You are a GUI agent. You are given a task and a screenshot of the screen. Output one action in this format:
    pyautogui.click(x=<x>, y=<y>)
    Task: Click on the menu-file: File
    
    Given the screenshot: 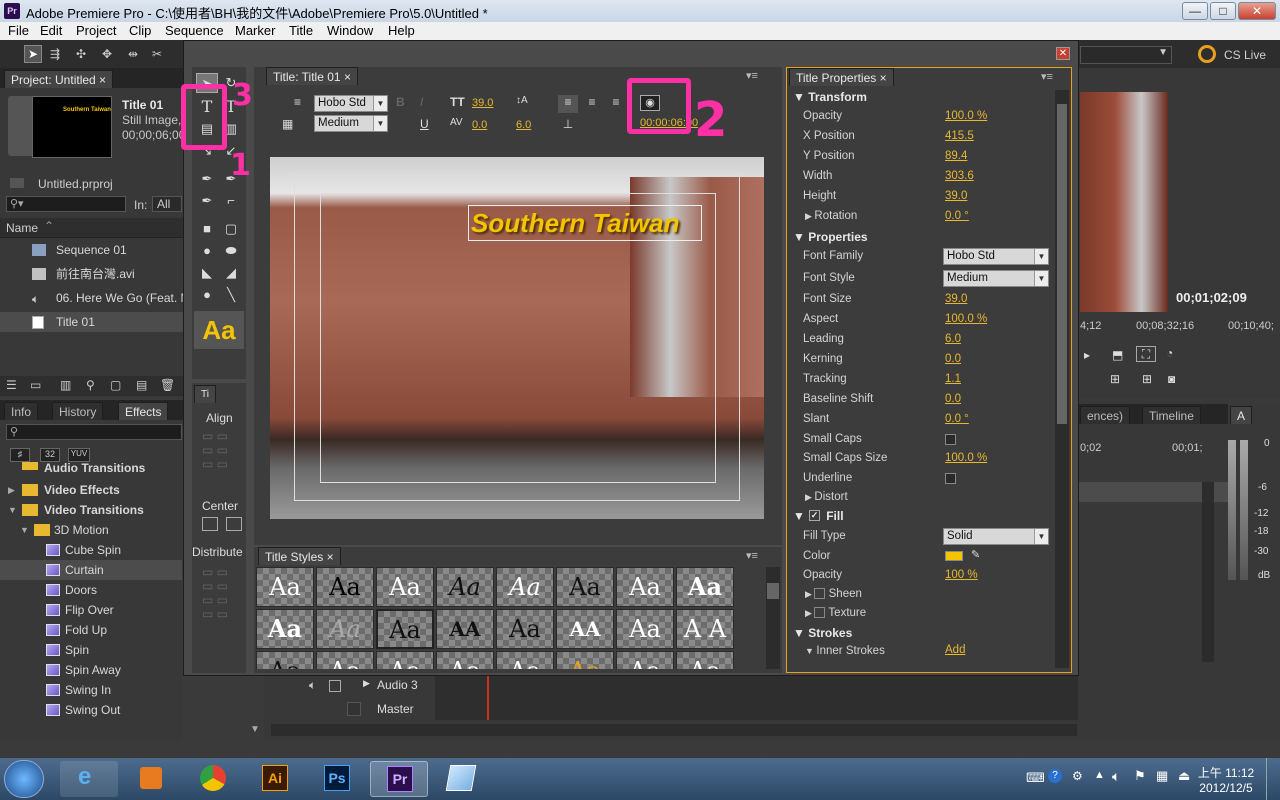 What is the action you would take?
    pyautogui.click(x=18, y=30)
    